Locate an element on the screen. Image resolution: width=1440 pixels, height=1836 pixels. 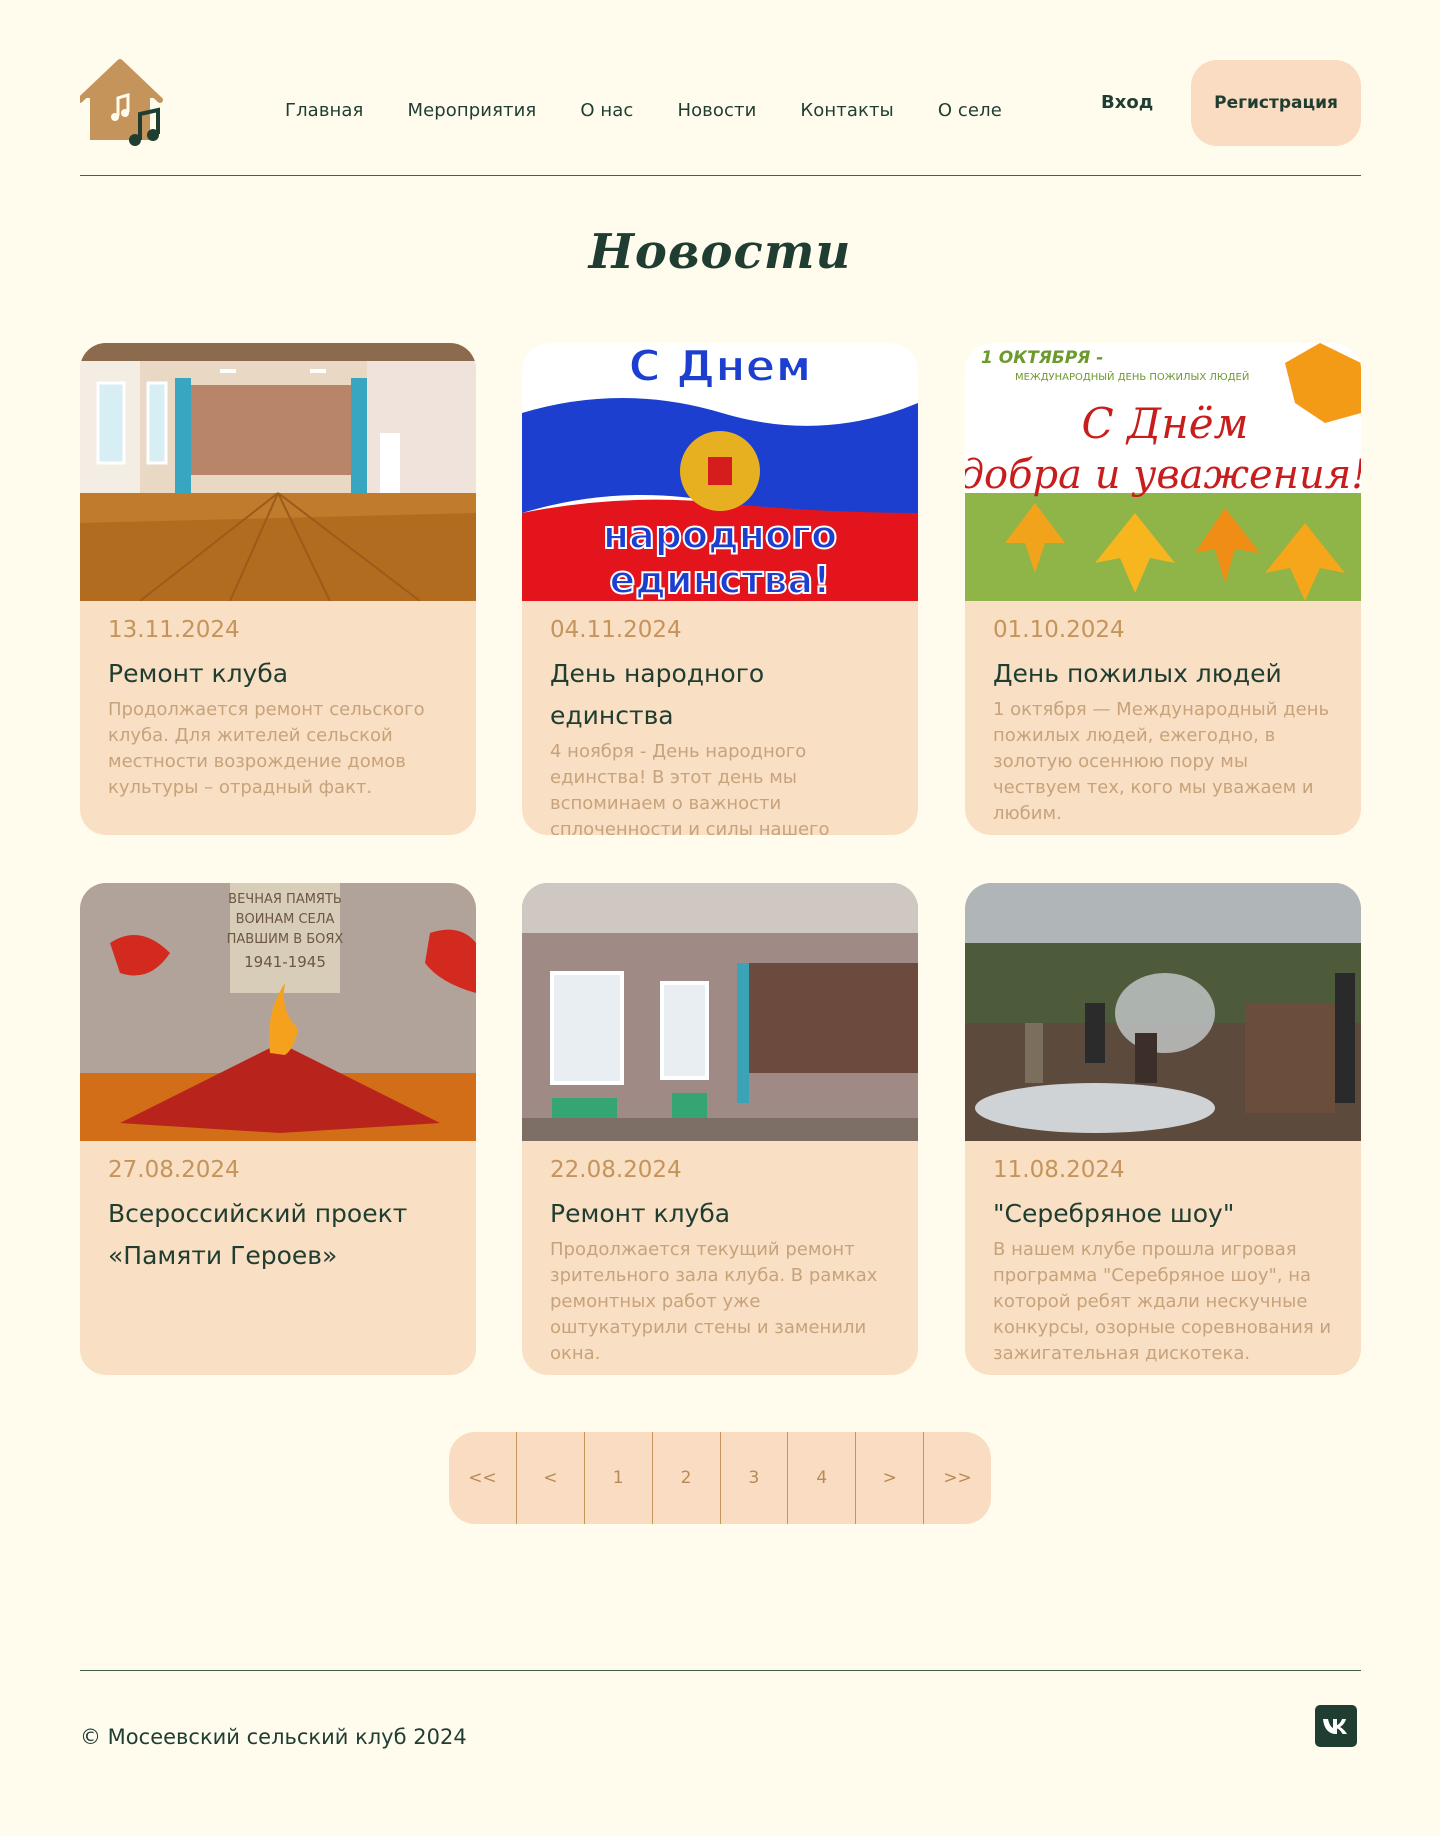
silver-show-photo is located at coordinates (1163, 1012).